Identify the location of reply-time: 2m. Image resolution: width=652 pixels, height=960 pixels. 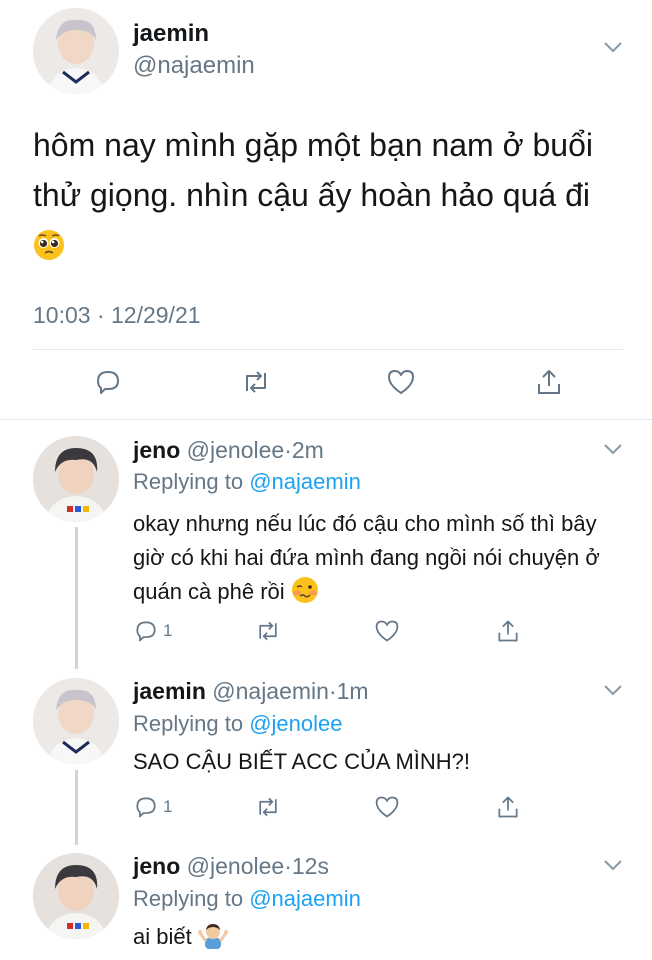
(308, 450).